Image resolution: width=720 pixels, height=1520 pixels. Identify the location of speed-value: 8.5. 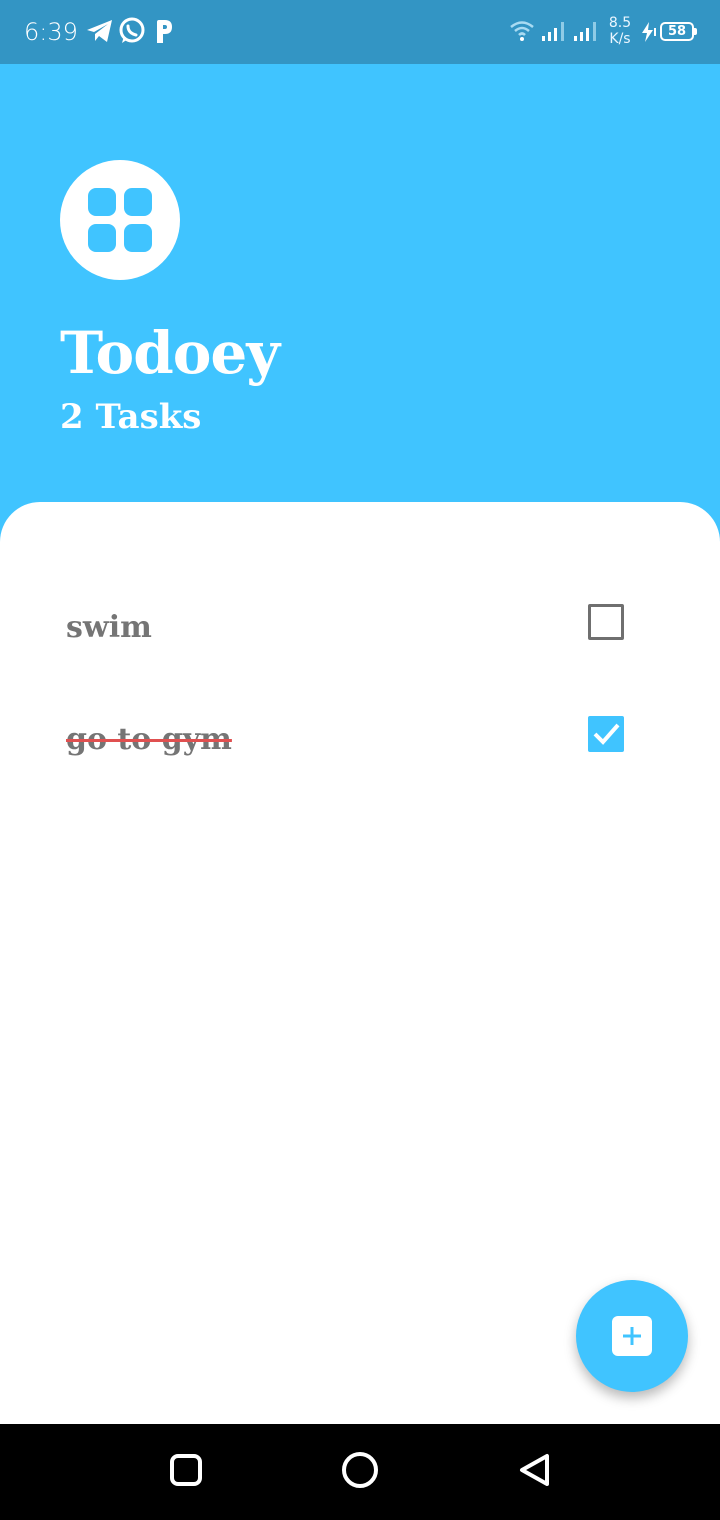
(620, 23).